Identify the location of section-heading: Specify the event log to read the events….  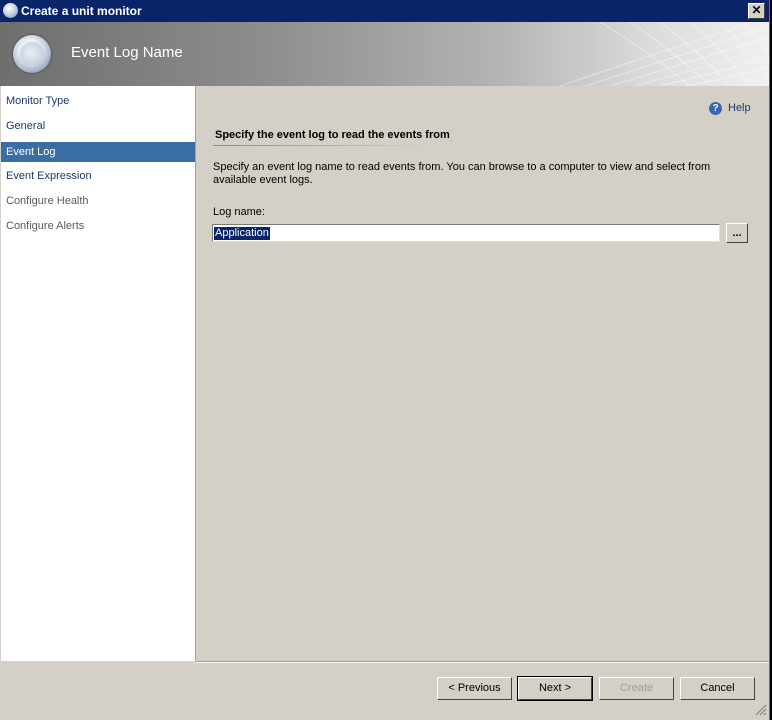
(332, 135).